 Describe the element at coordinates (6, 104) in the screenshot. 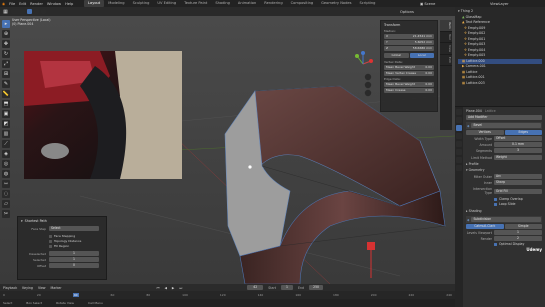

I see `extrude-icon: ⬒` at that location.